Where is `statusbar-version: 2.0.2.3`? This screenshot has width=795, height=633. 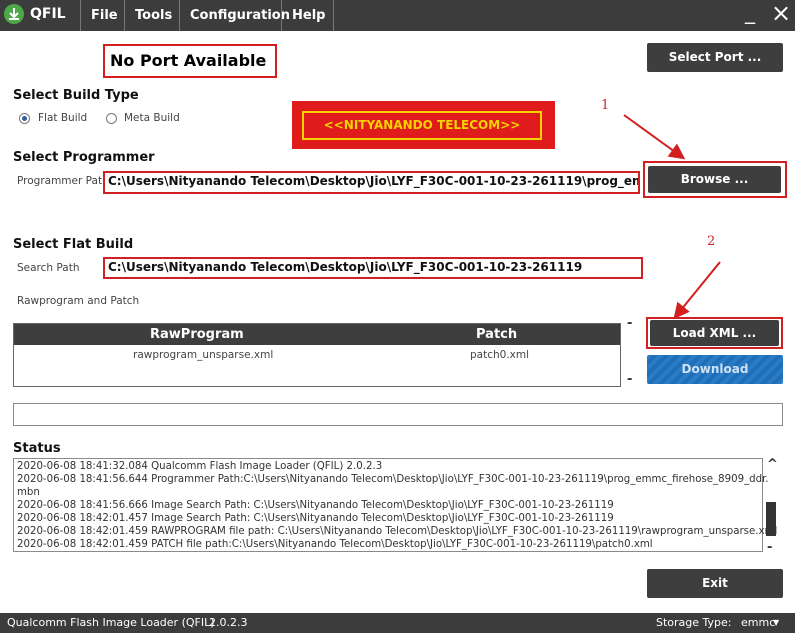
statusbar-version: 2.0.2.3 is located at coordinates (228, 622).